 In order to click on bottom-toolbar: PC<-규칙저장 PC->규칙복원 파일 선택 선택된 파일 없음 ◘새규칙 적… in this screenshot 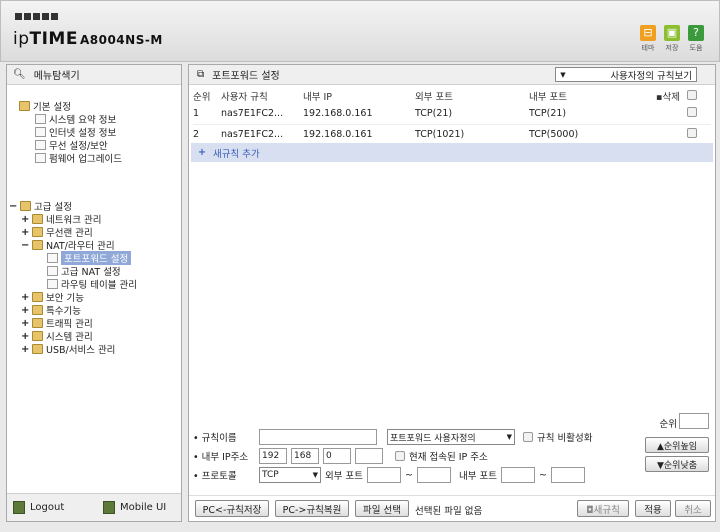, I will do `click(452, 508)`.